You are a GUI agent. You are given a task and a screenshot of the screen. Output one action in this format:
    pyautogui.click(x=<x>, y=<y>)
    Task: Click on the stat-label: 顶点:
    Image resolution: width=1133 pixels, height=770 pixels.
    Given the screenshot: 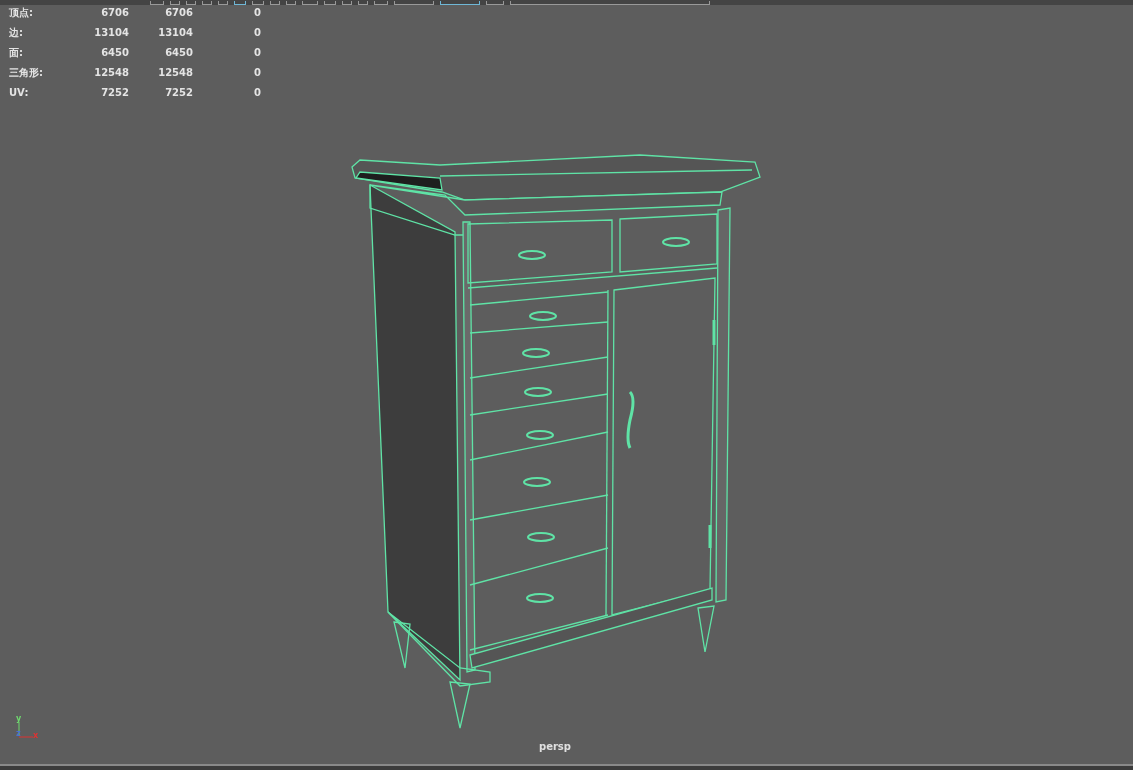 What is the action you would take?
    pyautogui.click(x=21, y=13)
    